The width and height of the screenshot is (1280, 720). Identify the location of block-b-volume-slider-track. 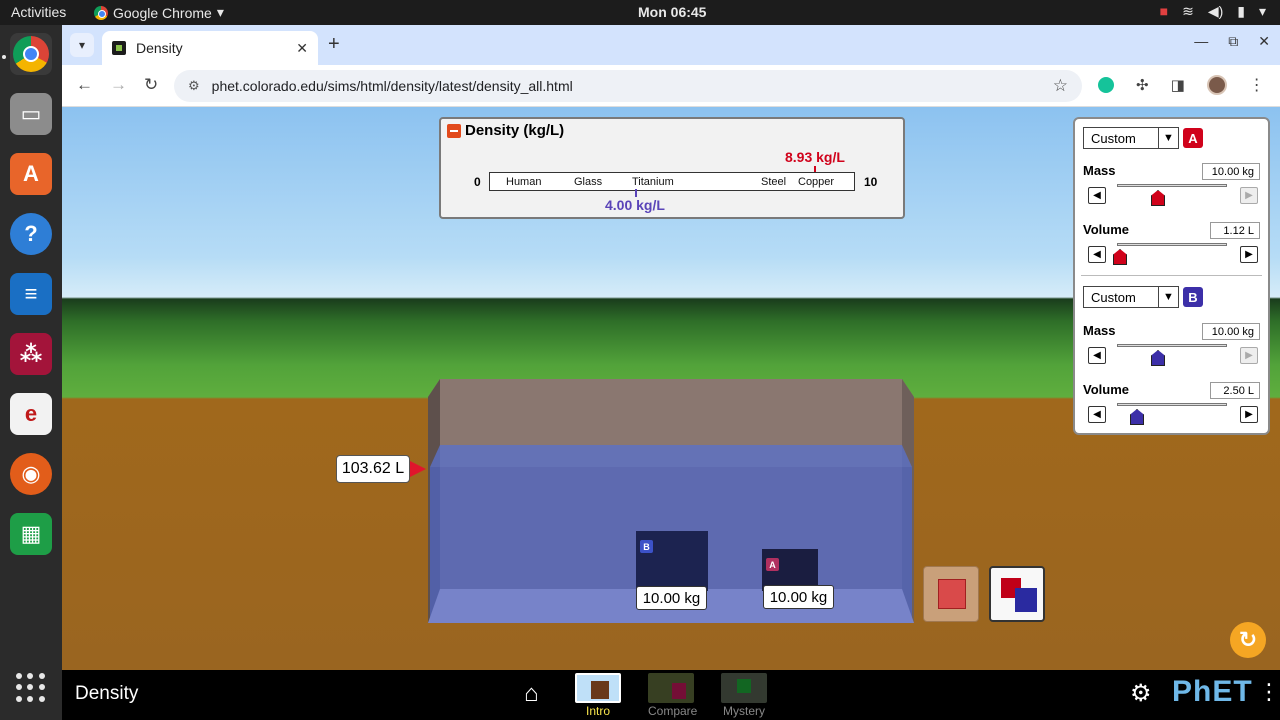
(1172, 404).